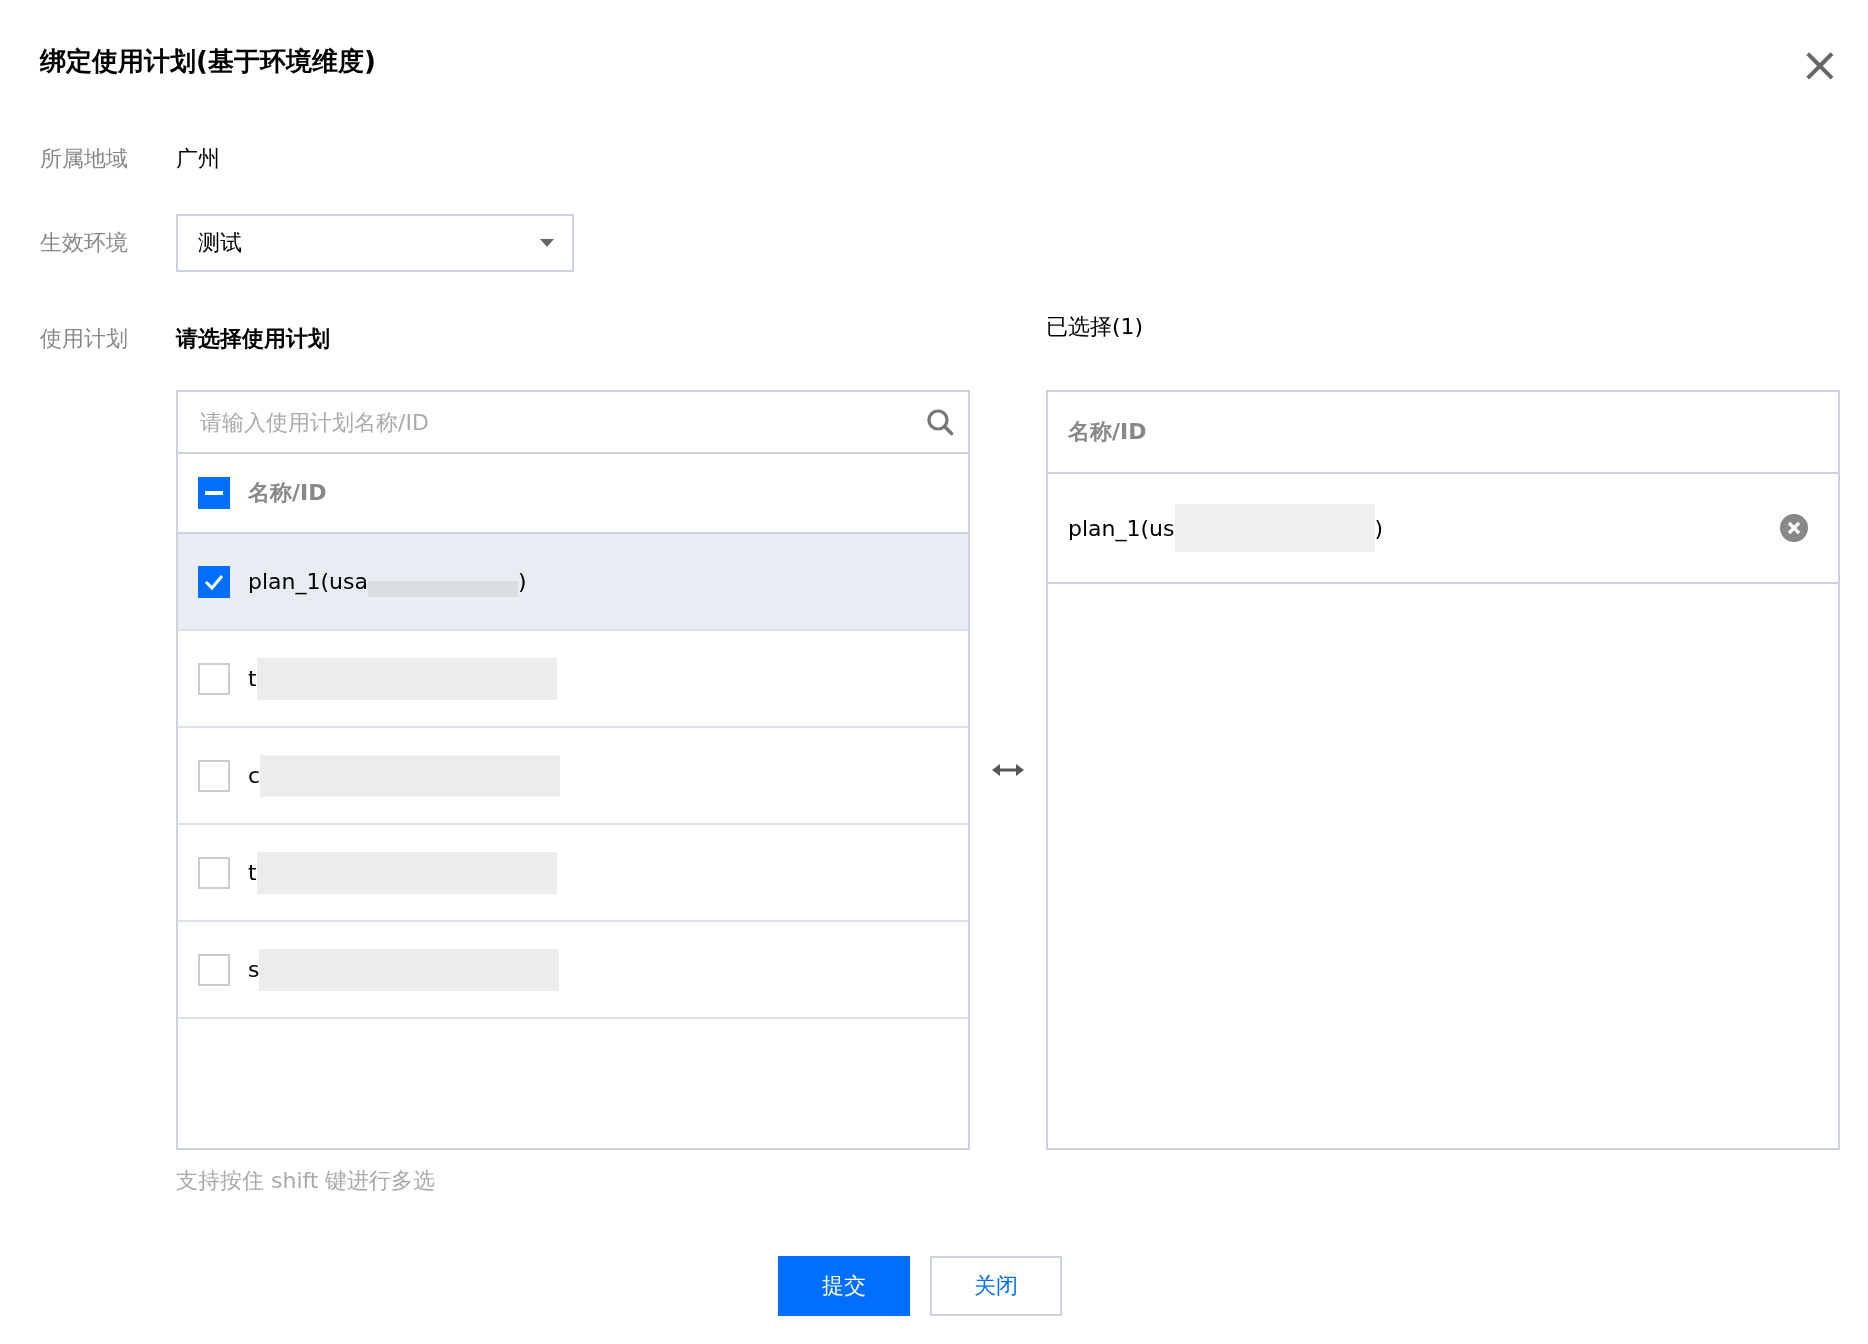 Image resolution: width=1868 pixels, height=1344 pixels. What do you see at coordinates (1819, 64) in the screenshot?
I see `close-button: ×` at bounding box center [1819, 64].